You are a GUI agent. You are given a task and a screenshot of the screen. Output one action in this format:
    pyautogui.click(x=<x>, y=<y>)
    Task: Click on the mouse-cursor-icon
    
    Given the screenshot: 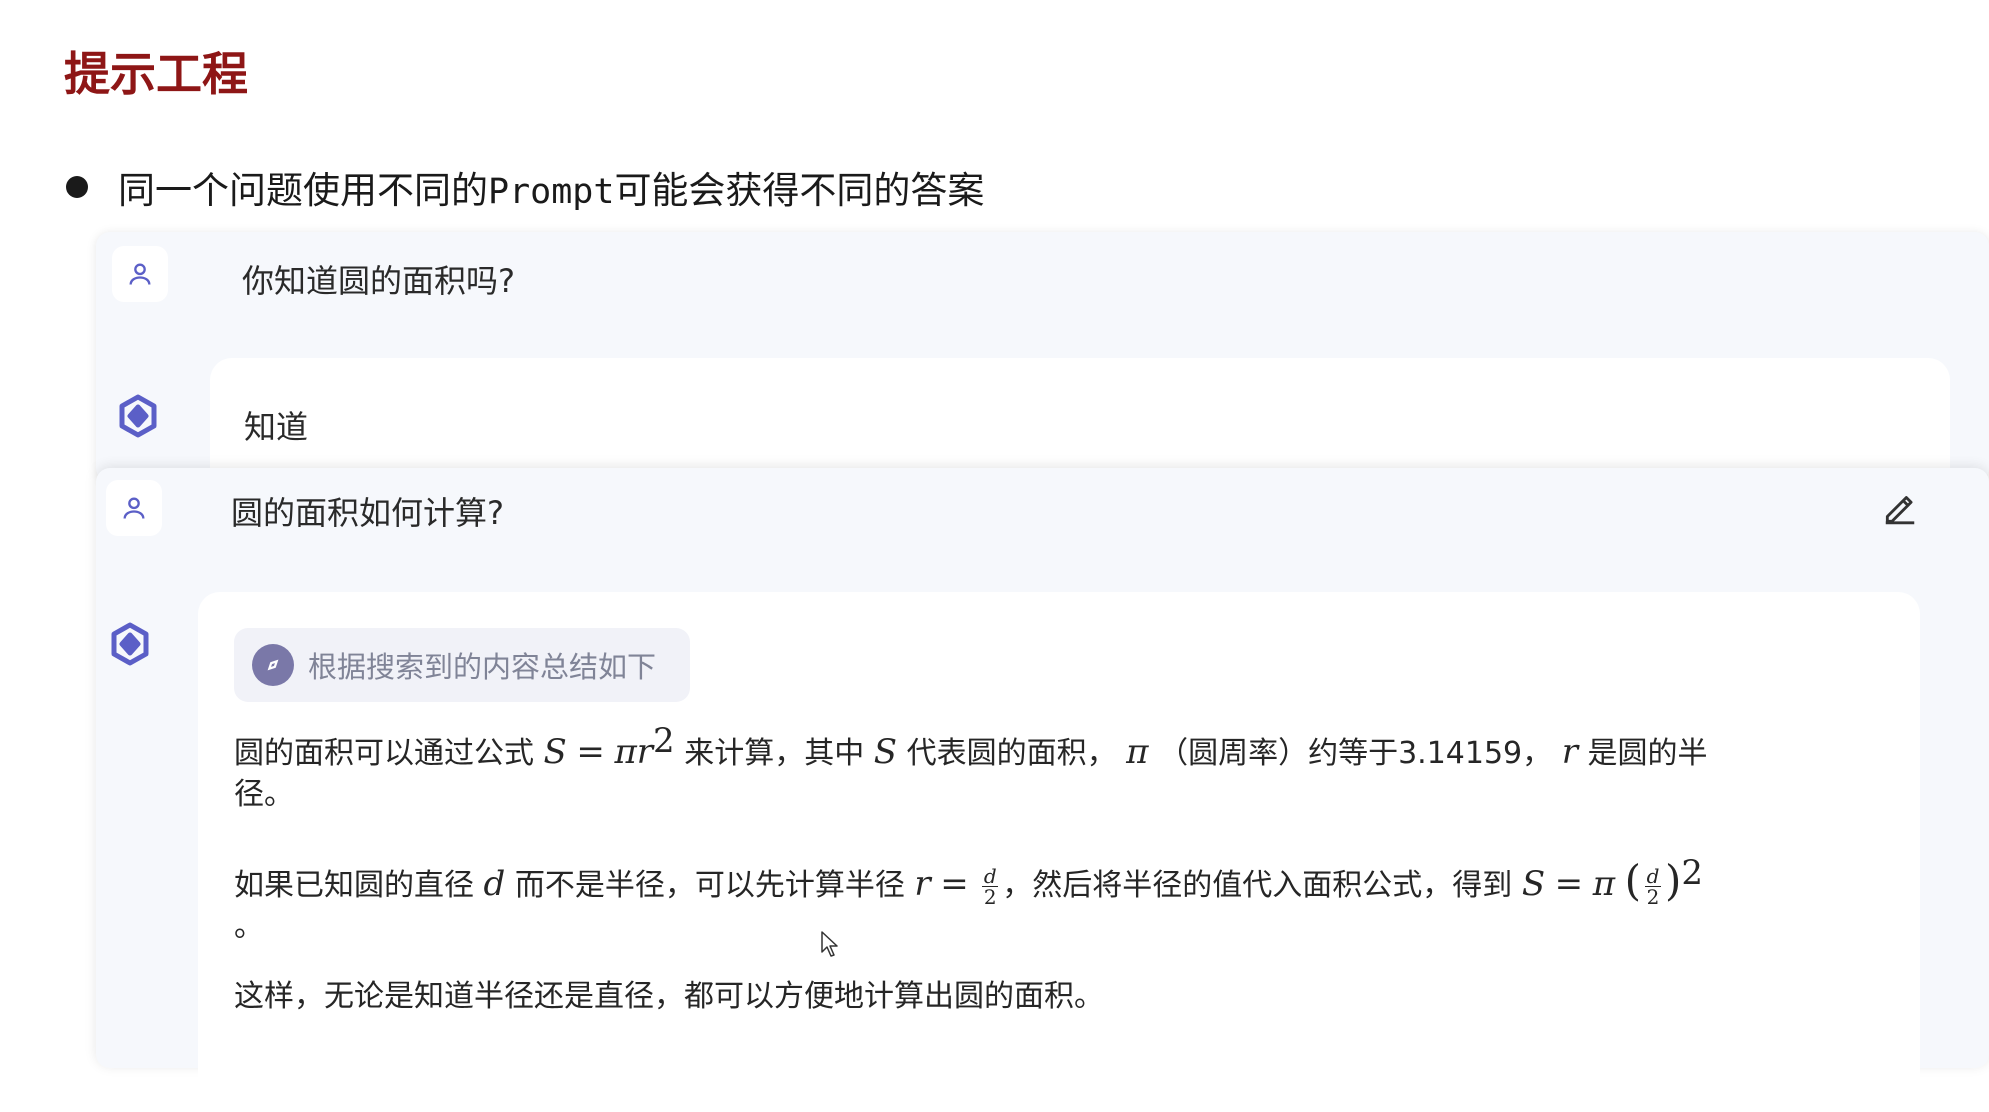 What is the action you would take?
    pyautogui.click(x=829, y=944)
    